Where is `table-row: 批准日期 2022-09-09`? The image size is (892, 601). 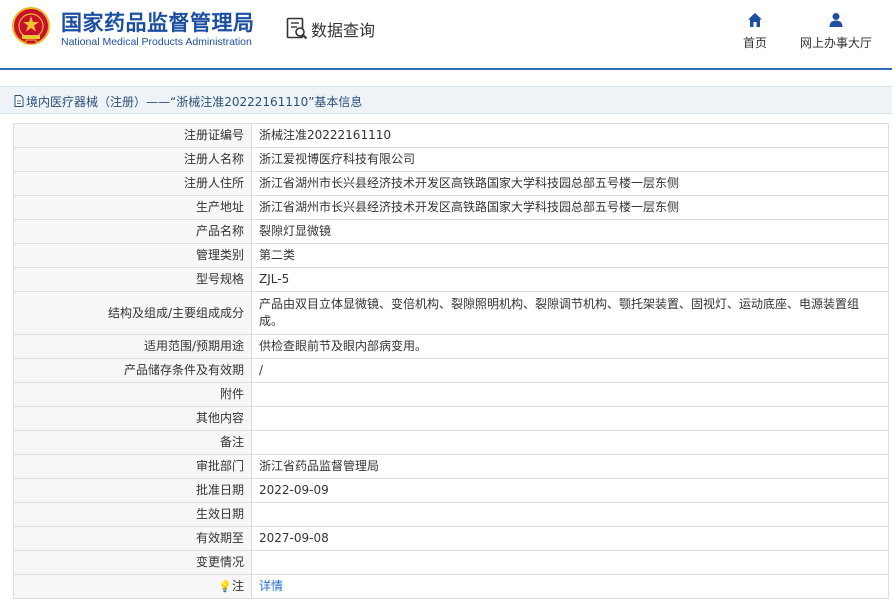 table-row: 批准日期 2022-09-09 is located at coordinates (451, 490).